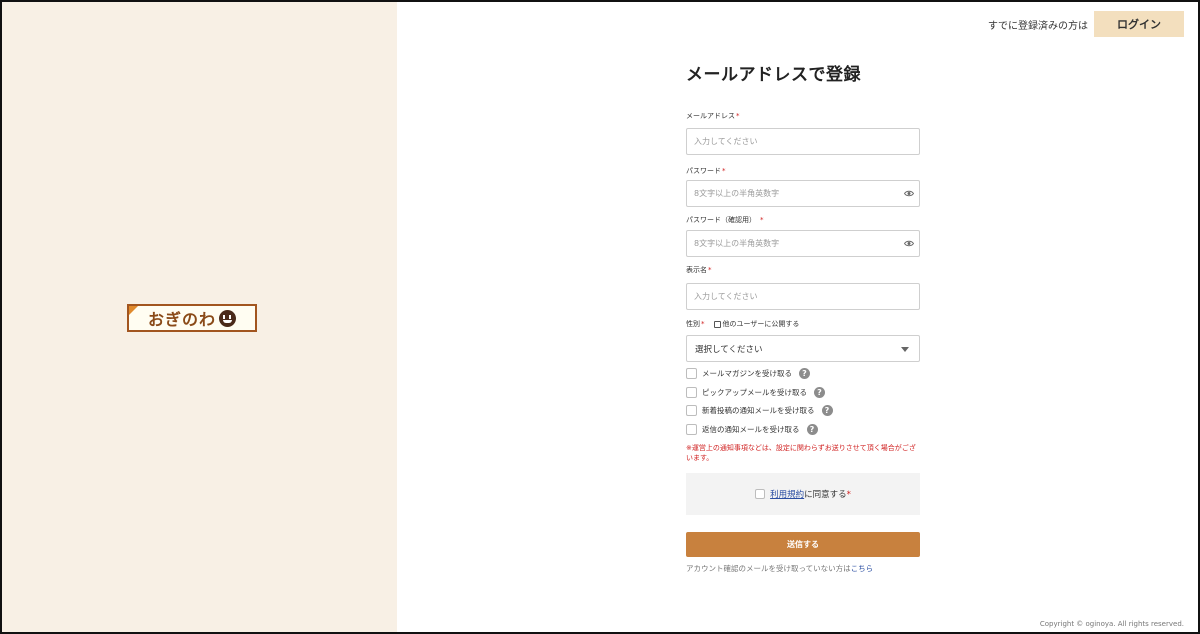 This screenshot has height=634, width=1200. Describe the element at coordinates (706, 171) in the screenshot. I see `password-label: パスワード *` at that location.